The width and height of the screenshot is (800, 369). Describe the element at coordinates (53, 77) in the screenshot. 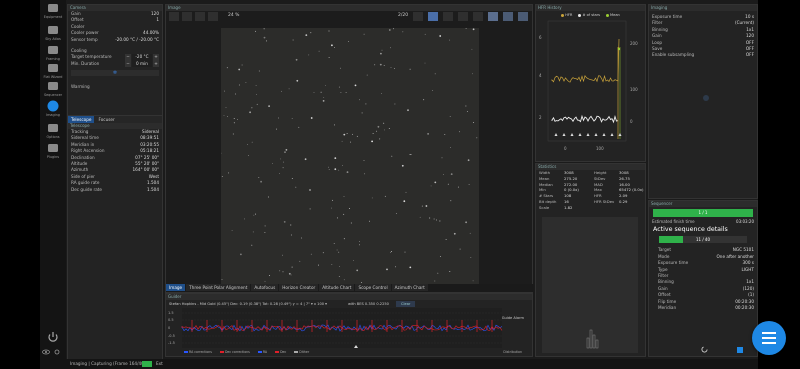

I see `nav-label-flat-wizard: Flat Wizard` at that location.